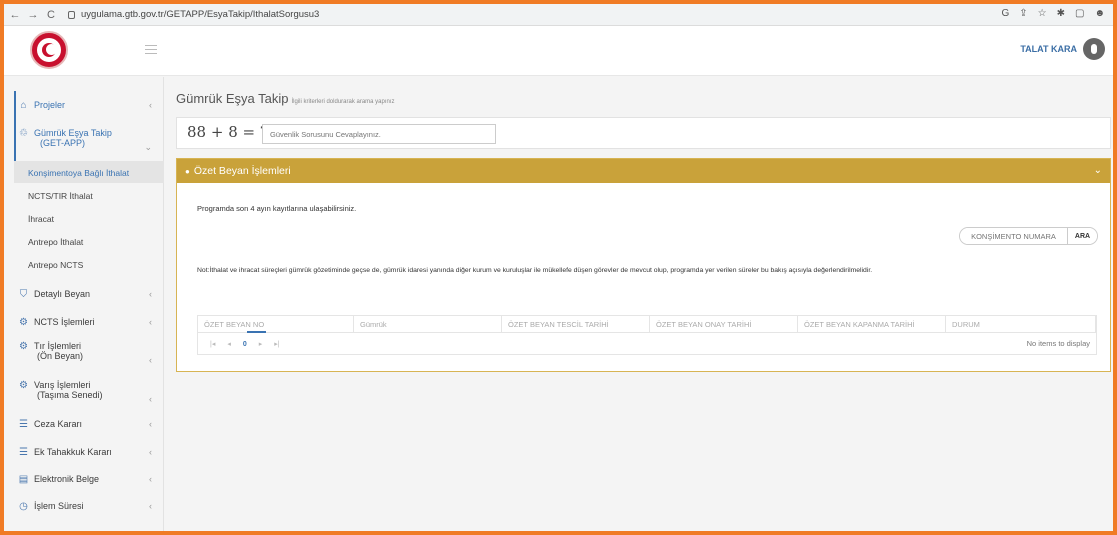  What do you see at coordinates (84, 140) in the screenshot?
I see `sidebar-item-gumruk-esya-takip: ♲ Gümrük Eşya Takip (GET-APP) ⌄` at bounding box center [84, 140].